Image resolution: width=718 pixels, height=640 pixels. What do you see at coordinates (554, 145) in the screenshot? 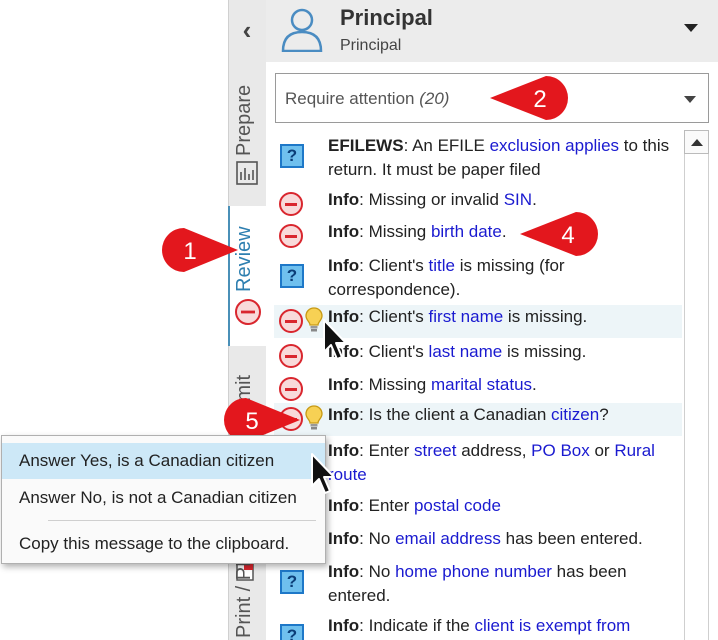
I see `message-link: exclusion applies` at bounding box center [554, 145].